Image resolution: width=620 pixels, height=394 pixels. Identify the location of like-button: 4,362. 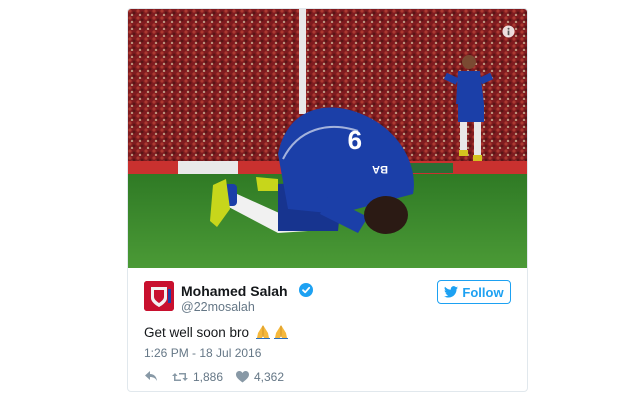
(260, 377).